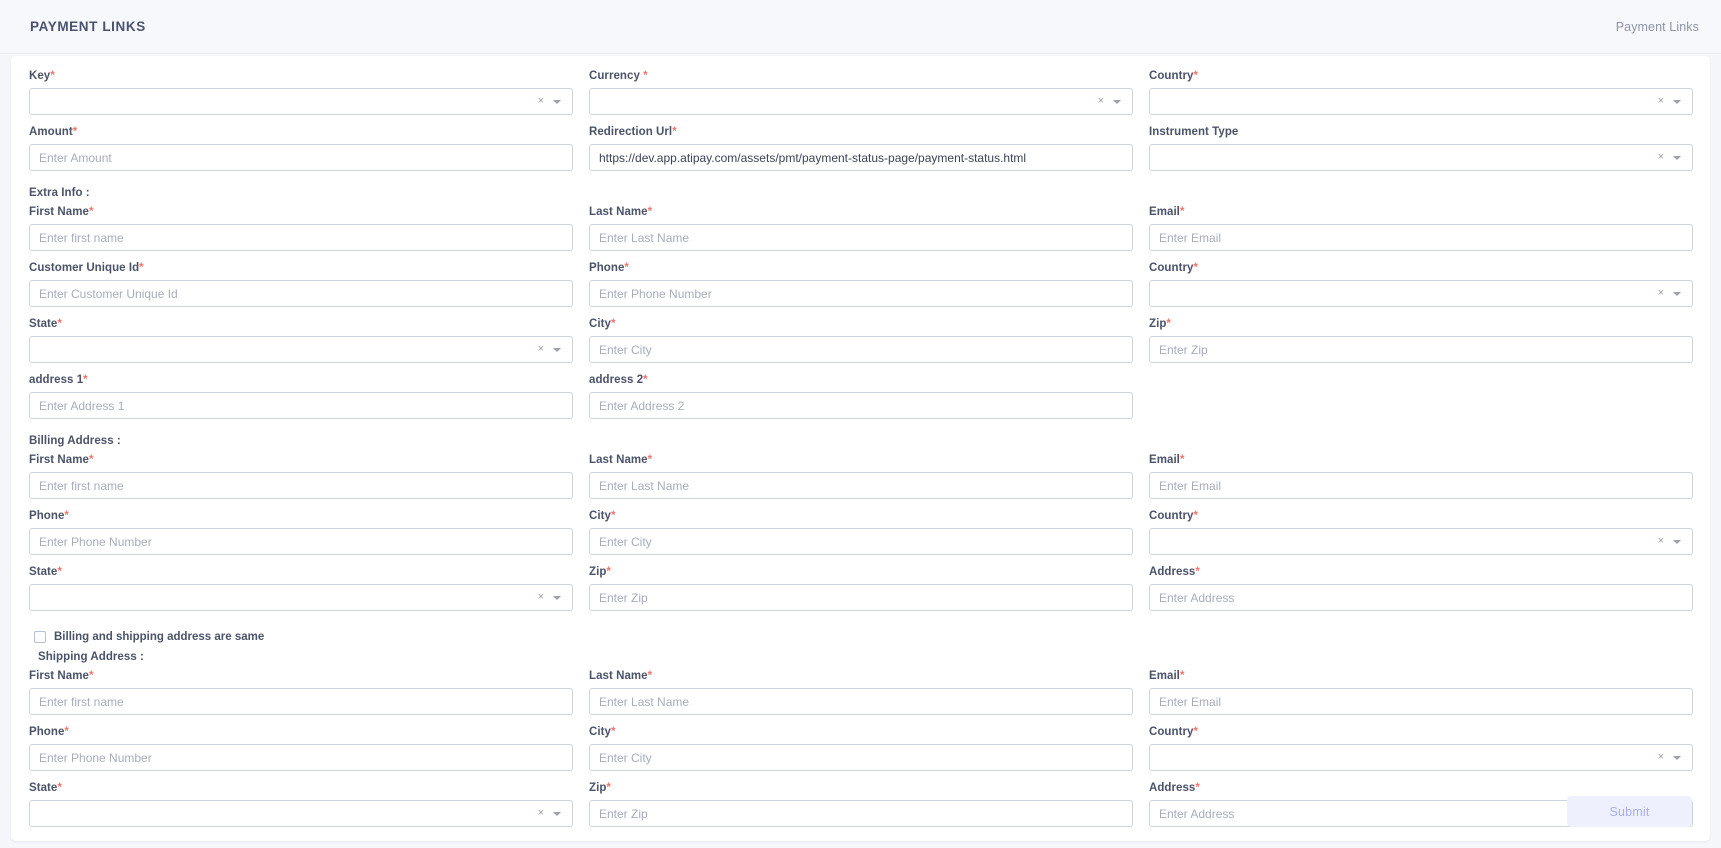 The height and width of the screenshot is (848, 1721). What do you see at coordinates (861, 757) in the screenshot?
I see `shipping-city-input` at bounding box center [861, 757].